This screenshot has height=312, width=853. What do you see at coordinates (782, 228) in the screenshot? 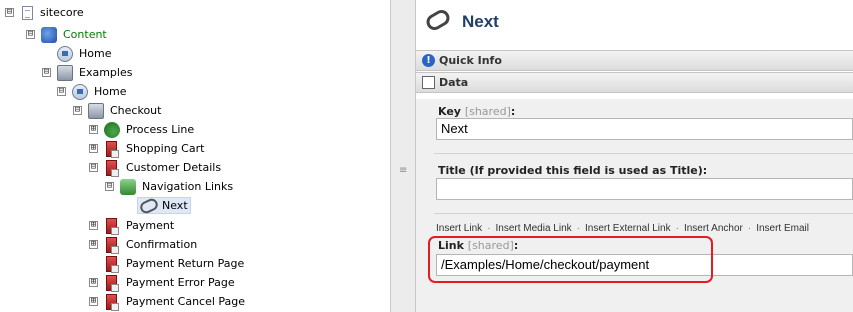
I see `insert-email-button: Insert Email` at bounding box center [782, 228].